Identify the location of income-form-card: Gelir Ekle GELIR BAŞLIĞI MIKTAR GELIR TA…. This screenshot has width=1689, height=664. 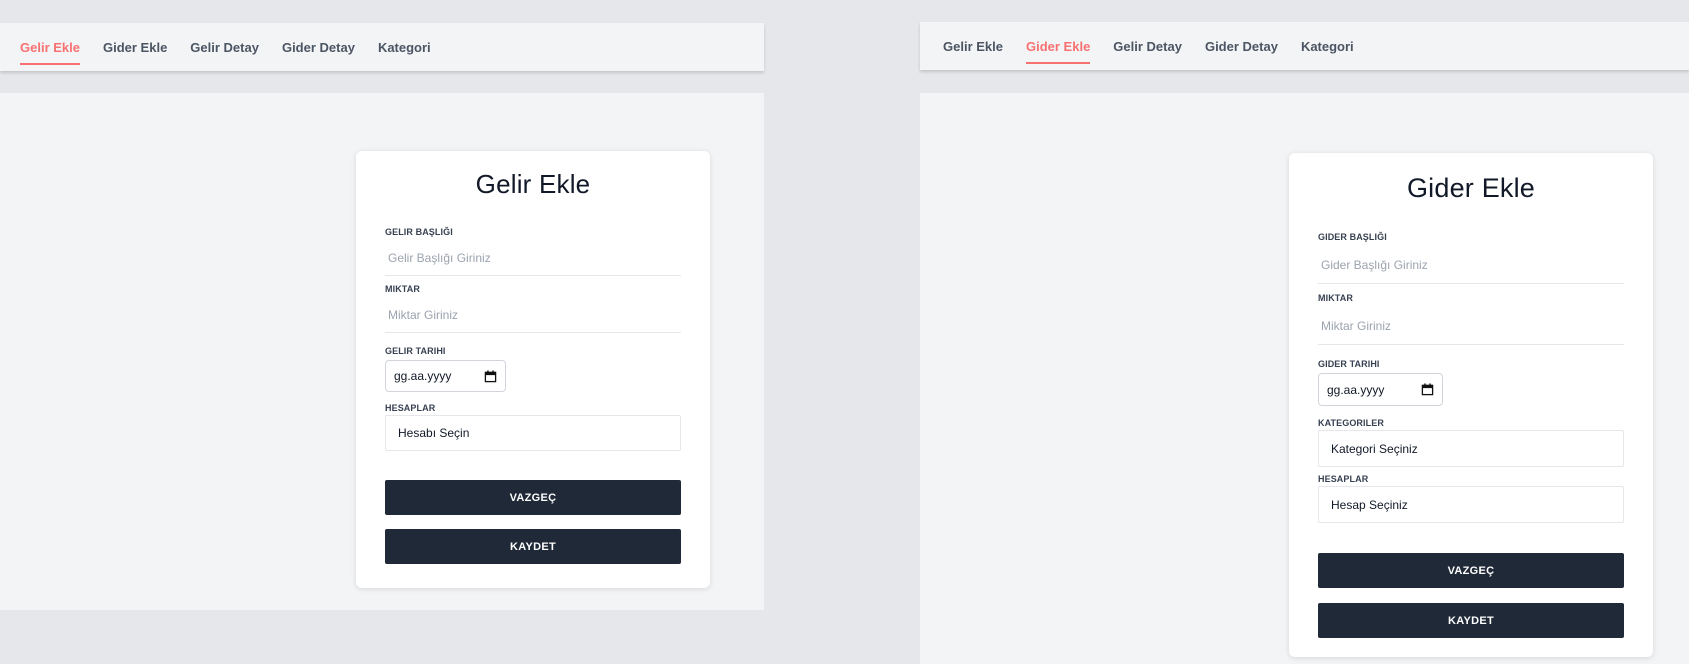
(533, 369).